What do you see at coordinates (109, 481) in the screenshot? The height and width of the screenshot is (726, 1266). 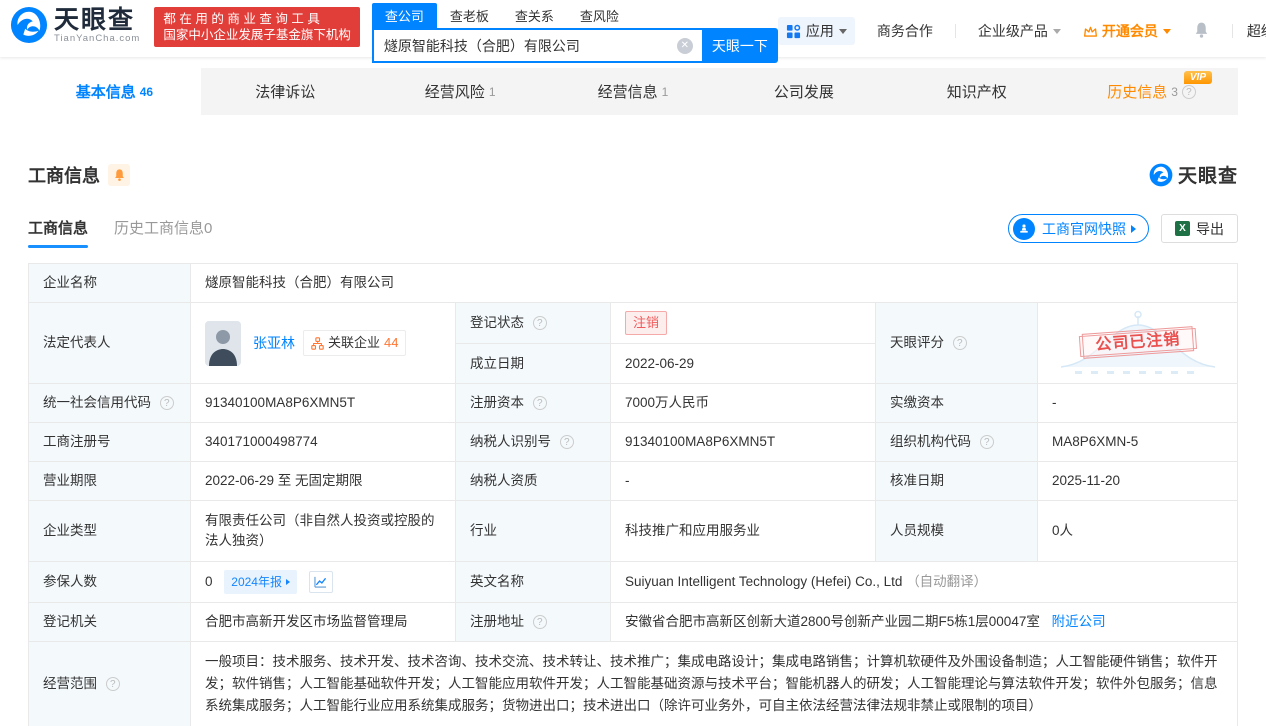 I see `term-label: 营业期限` at bounding box center [109, 481].